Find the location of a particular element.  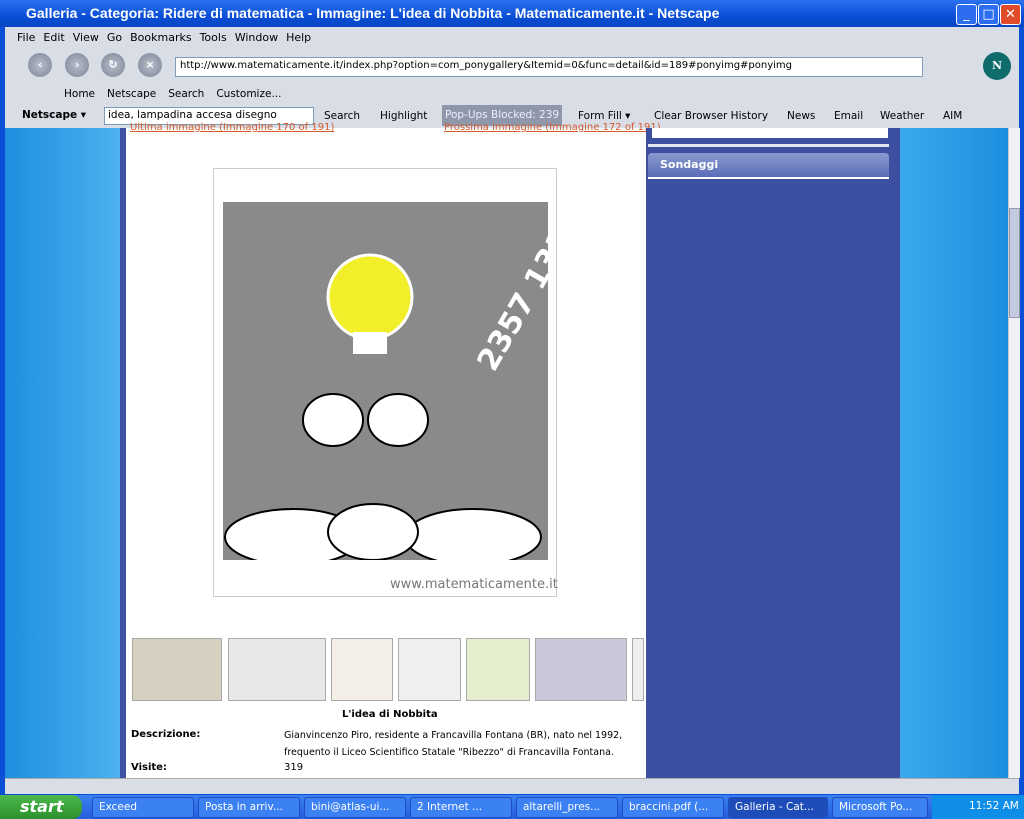

maximize-button: □ is located at coordinates (988, 14).